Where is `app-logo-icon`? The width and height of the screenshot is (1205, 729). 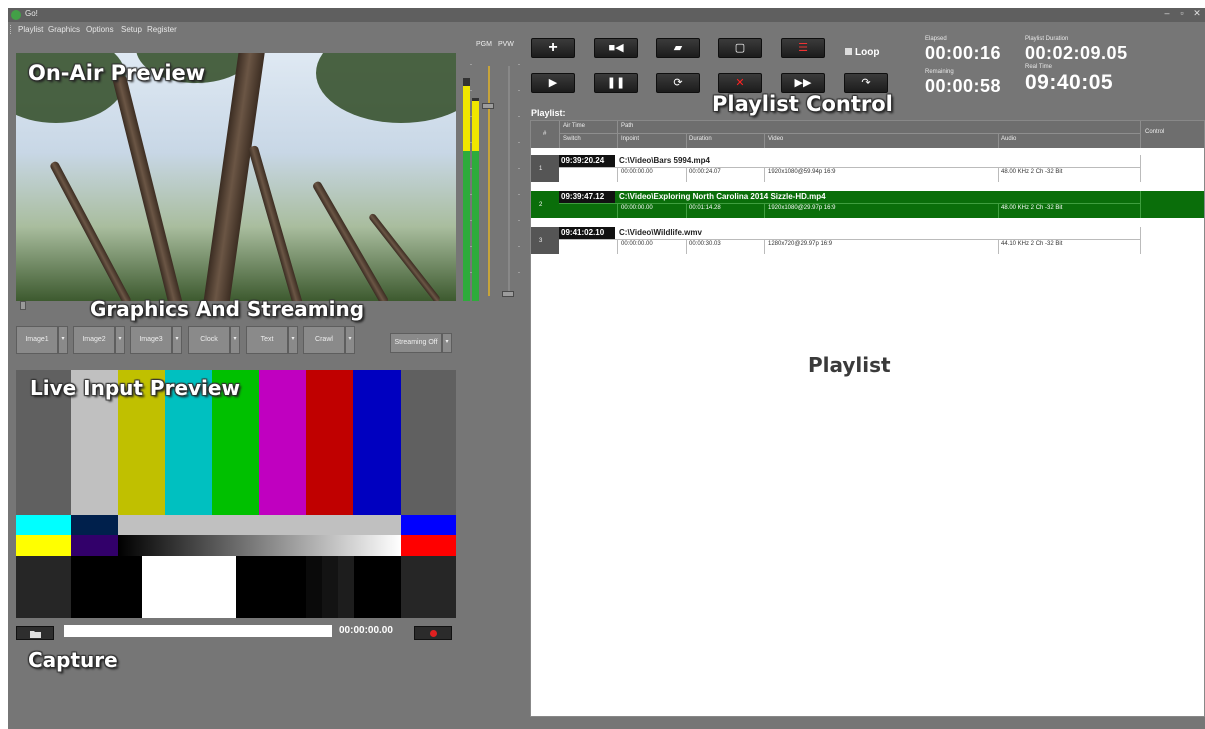 app-logo-icon is located at coordinates (16, 15).